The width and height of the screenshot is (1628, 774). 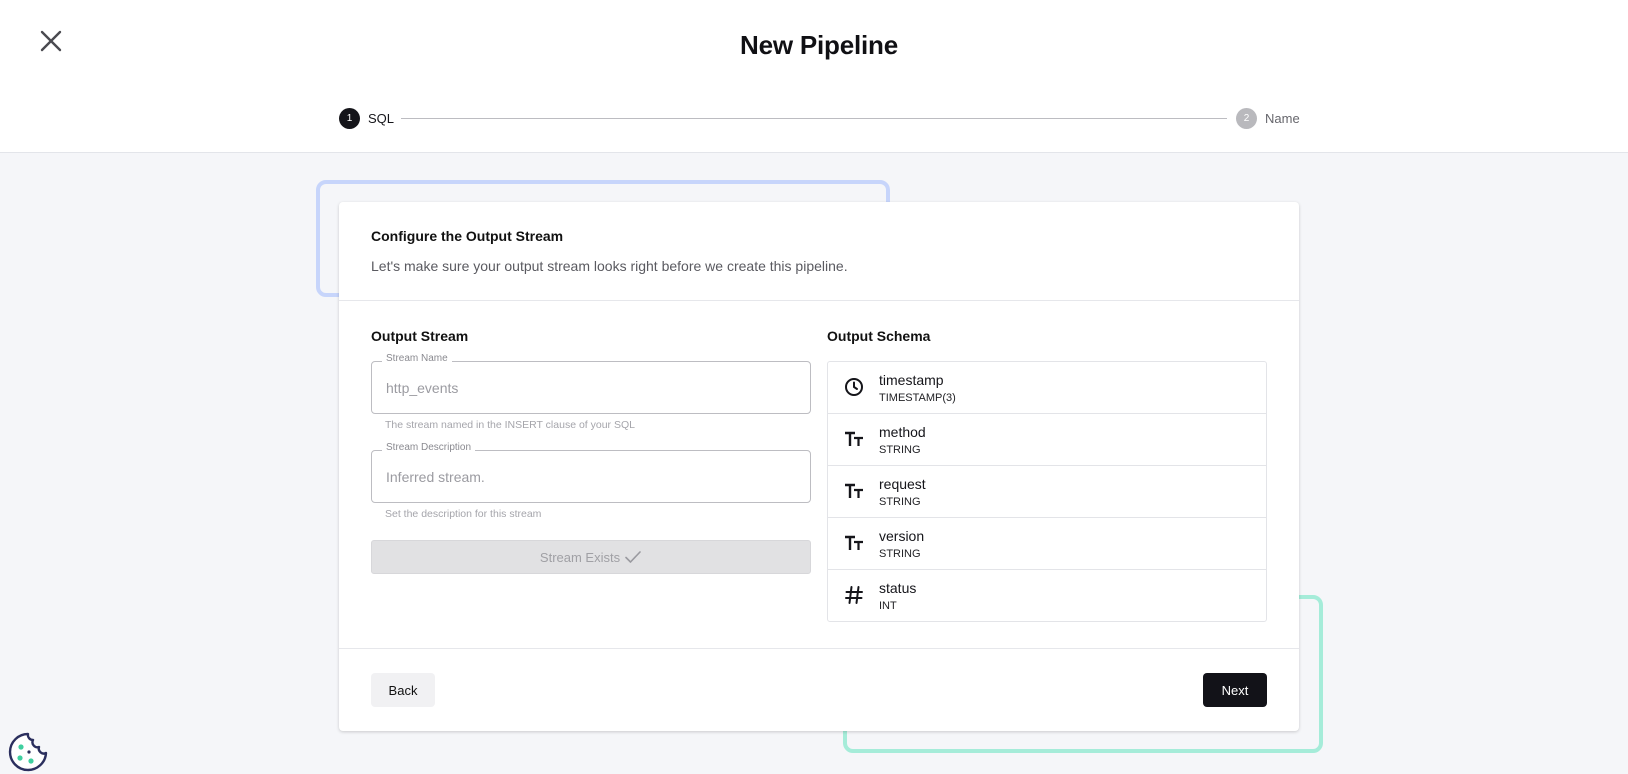 I want to click on schema-field-name: version, so click(x=902, y=536).